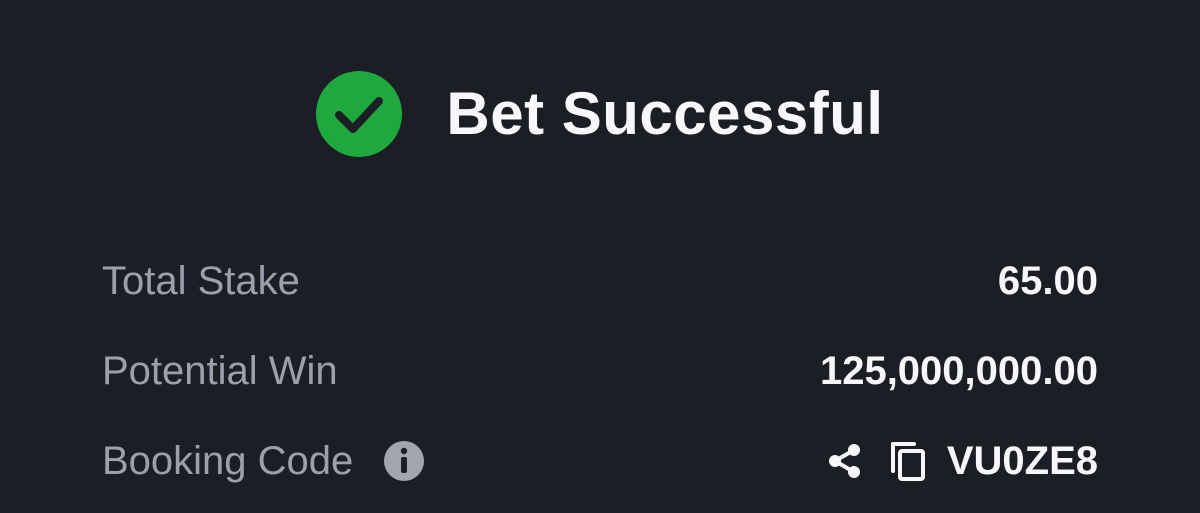 The height and width of the screenshot is (513, 1200). Describe the element at coordinates (228, 460) in the screenshot. I see `booking-code-label: Booking Code` at that location.